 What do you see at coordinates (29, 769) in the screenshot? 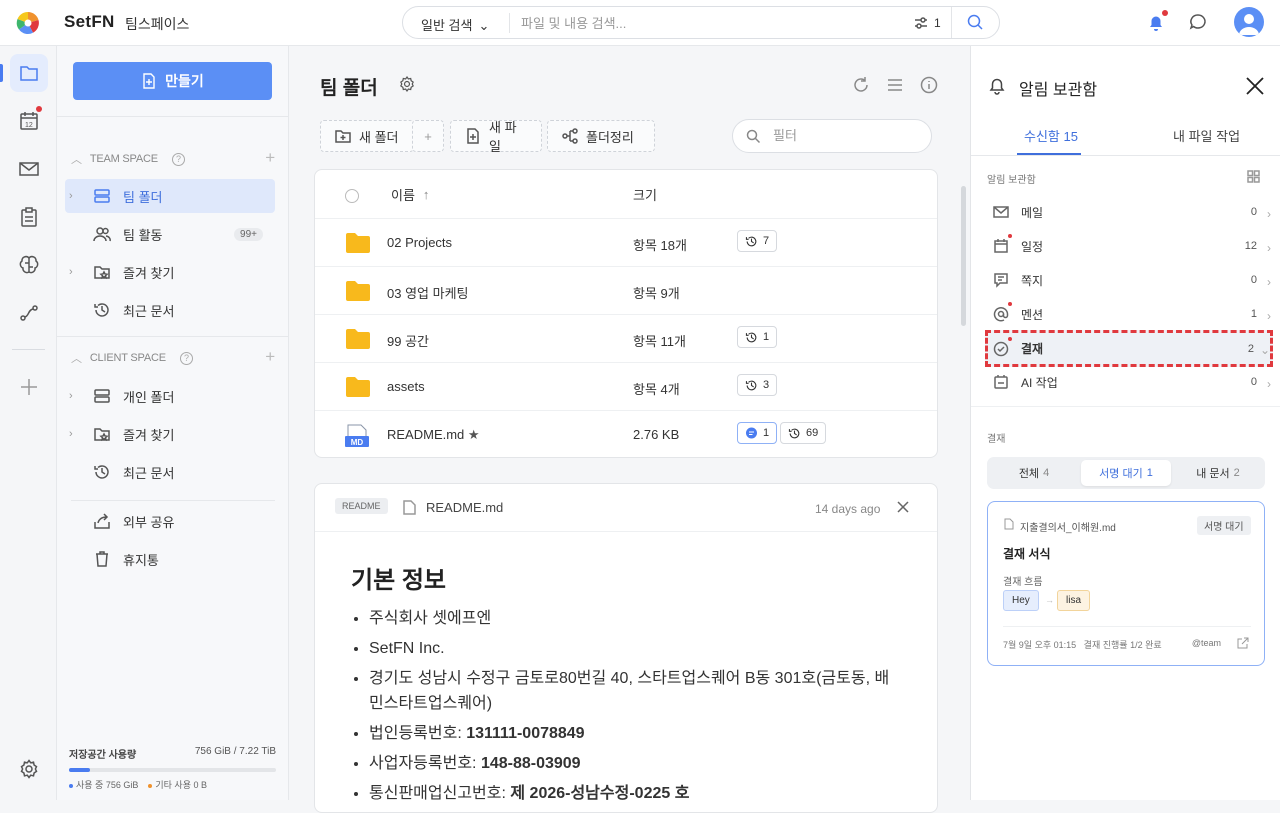
I see `rail-settings-button` at bounding box center [29, 769].